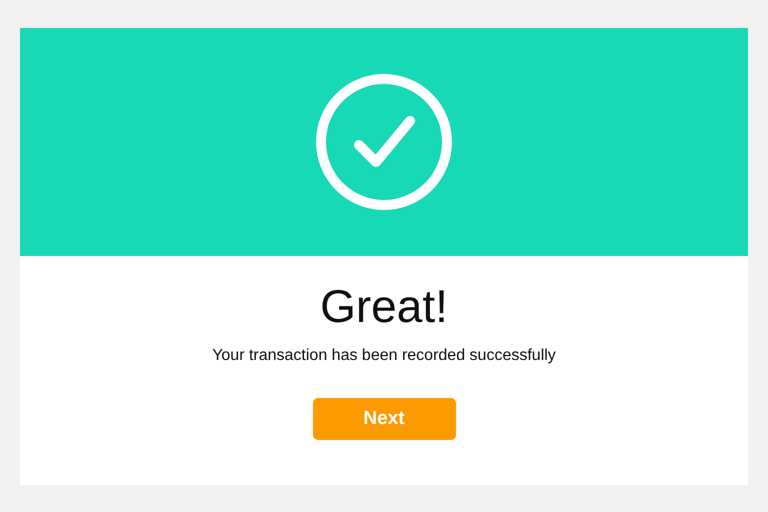 This screenshot has height=512, width=768. I want to click on next-button: Next, so click(384, 419).